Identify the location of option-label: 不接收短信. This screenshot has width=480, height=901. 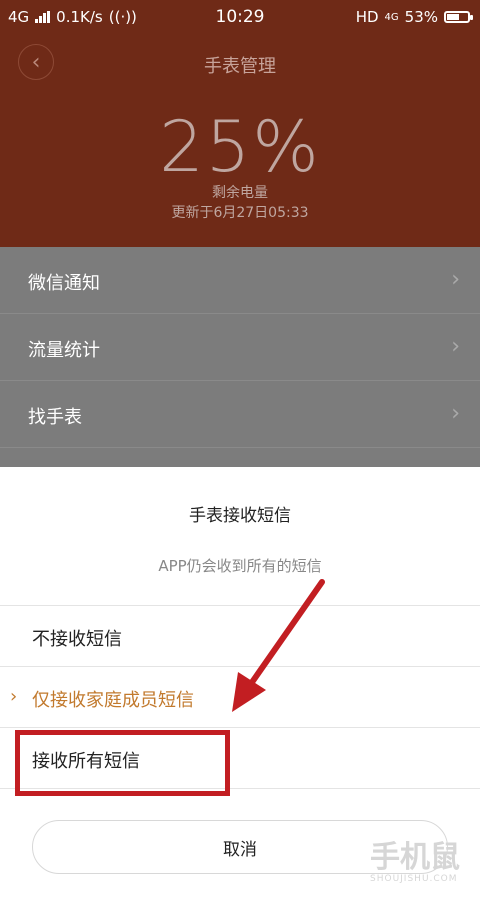
(77, 639).